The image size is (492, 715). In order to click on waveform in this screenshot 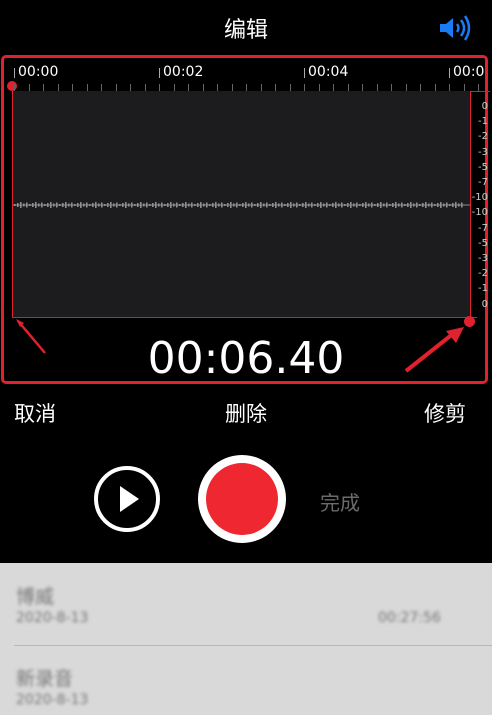, I will do `click(238, 205)`.